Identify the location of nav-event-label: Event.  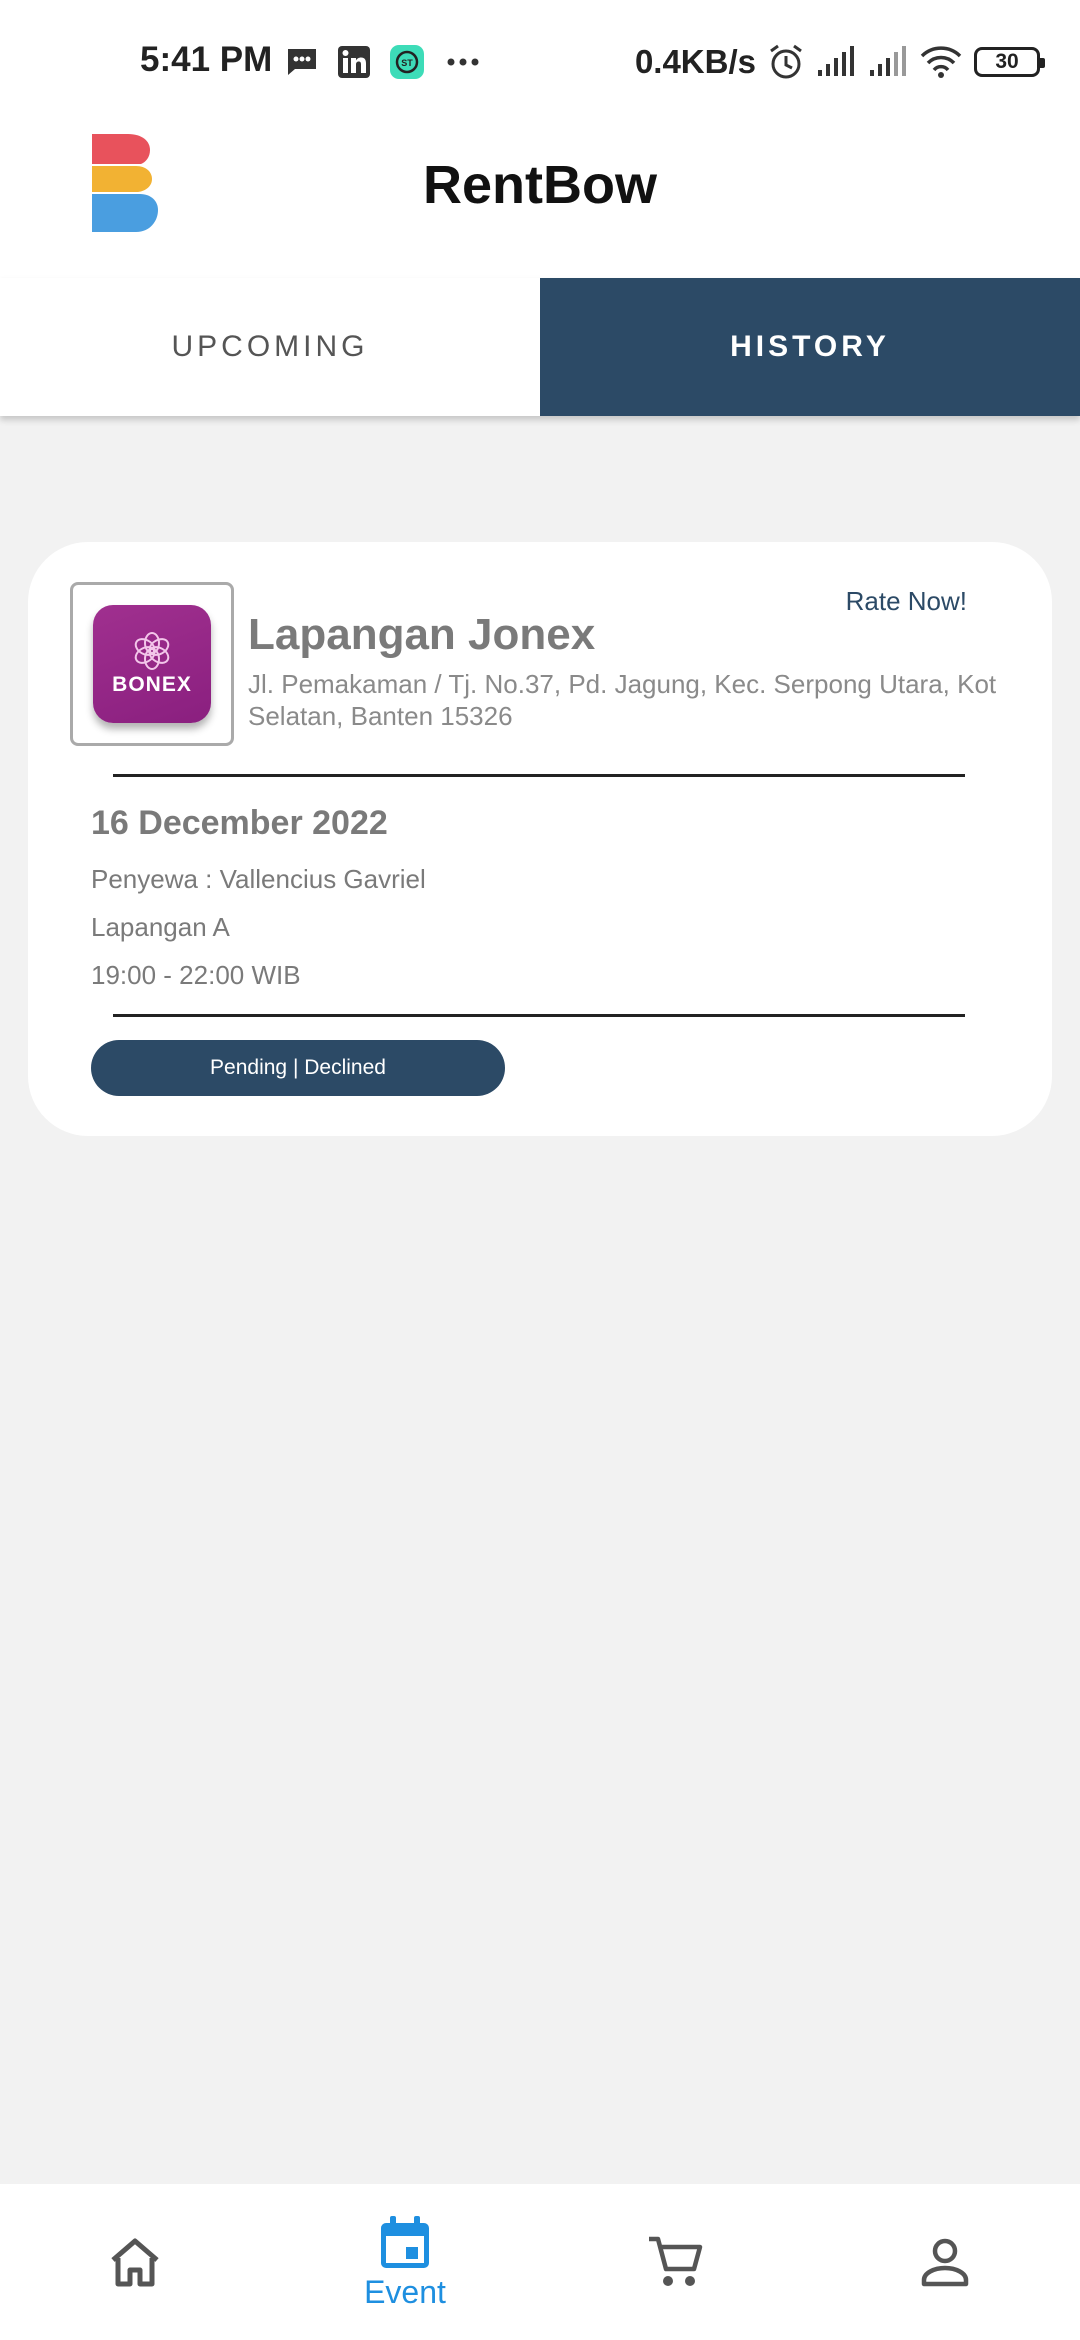
(405, 2291).